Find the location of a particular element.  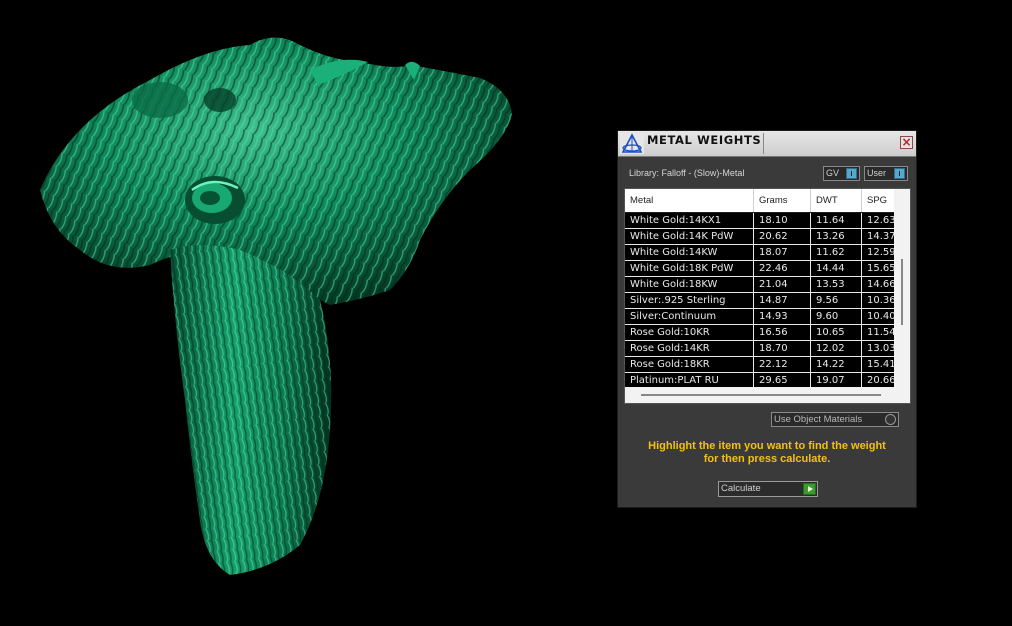

cell-spg: 15.65 is located at coordinates (881, 268).